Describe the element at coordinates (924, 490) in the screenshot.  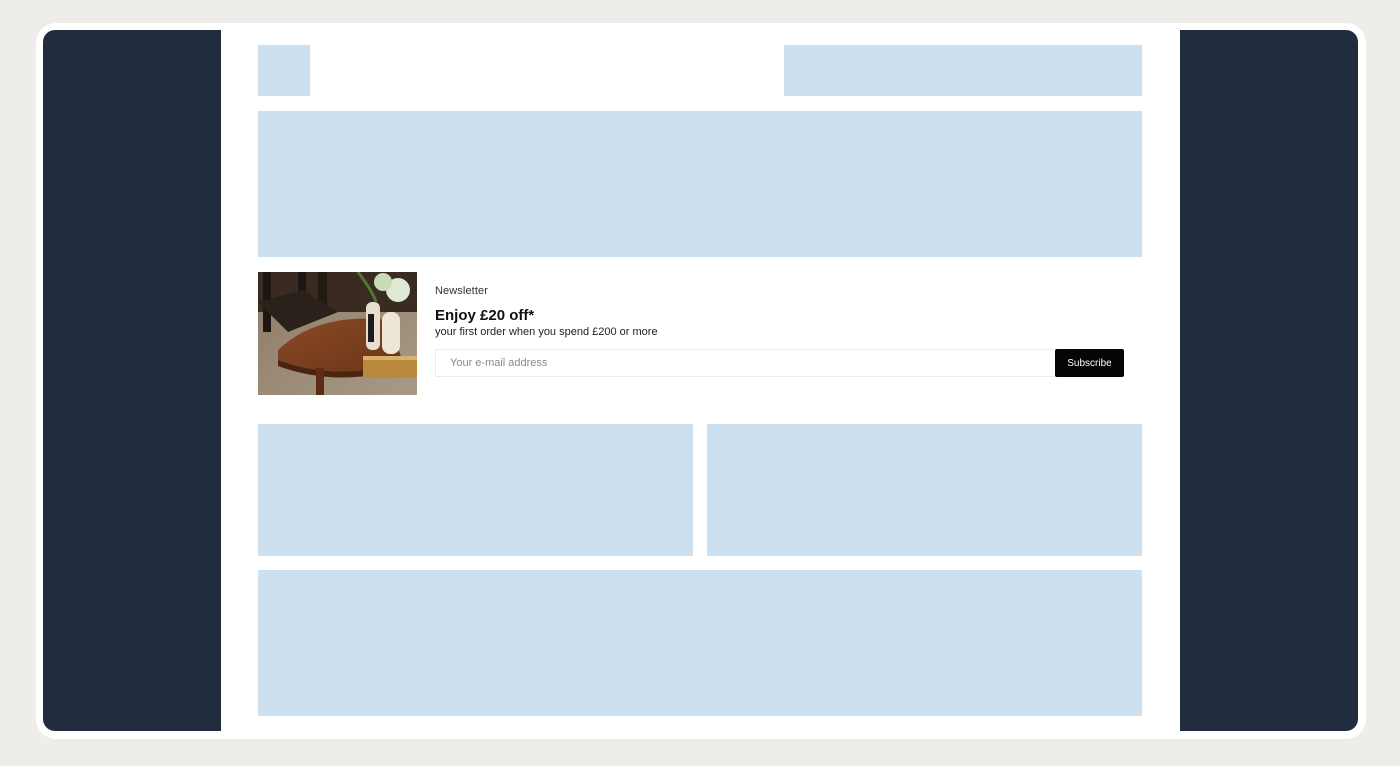
I see `content-card-right-placeholder` at that location.